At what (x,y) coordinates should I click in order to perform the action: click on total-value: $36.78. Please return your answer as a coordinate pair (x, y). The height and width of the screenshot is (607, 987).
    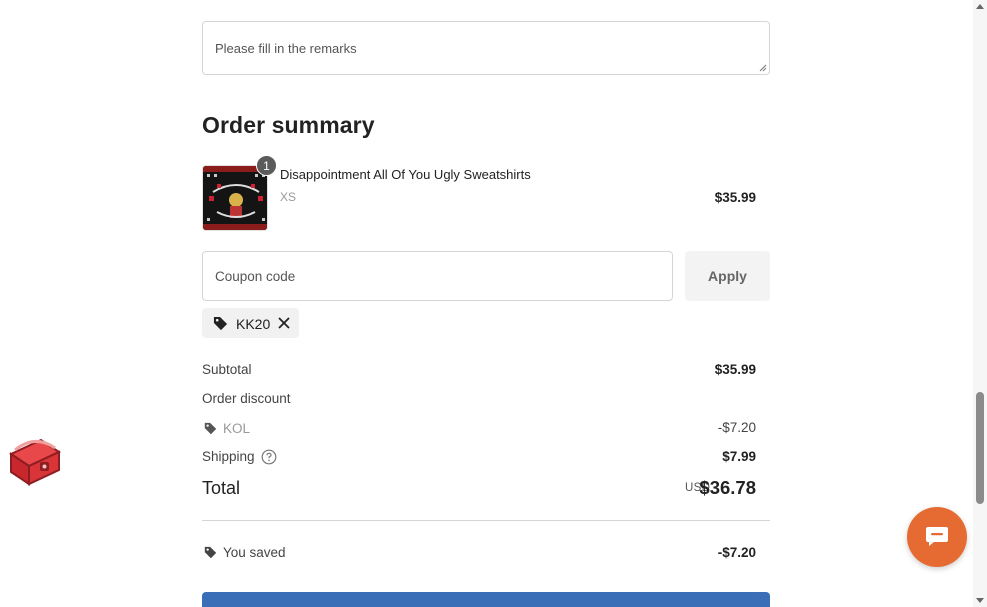
    Looking at the image, I should click on (727, 487).